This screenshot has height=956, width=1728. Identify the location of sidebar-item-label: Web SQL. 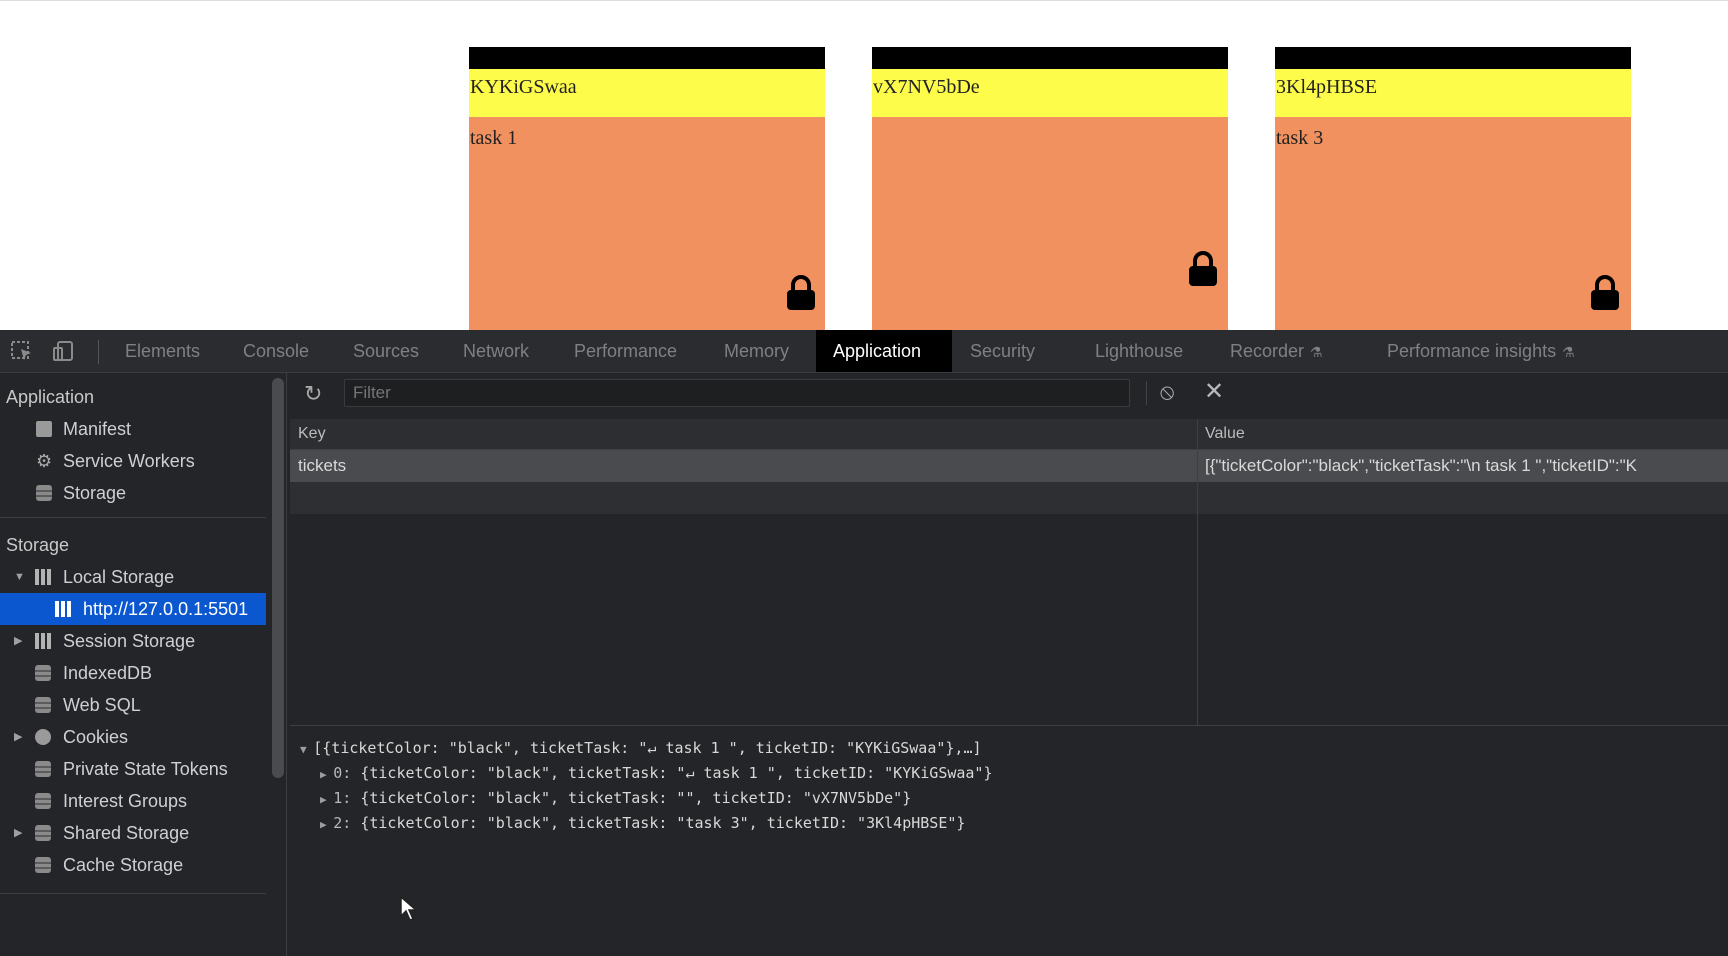
(102, 705).